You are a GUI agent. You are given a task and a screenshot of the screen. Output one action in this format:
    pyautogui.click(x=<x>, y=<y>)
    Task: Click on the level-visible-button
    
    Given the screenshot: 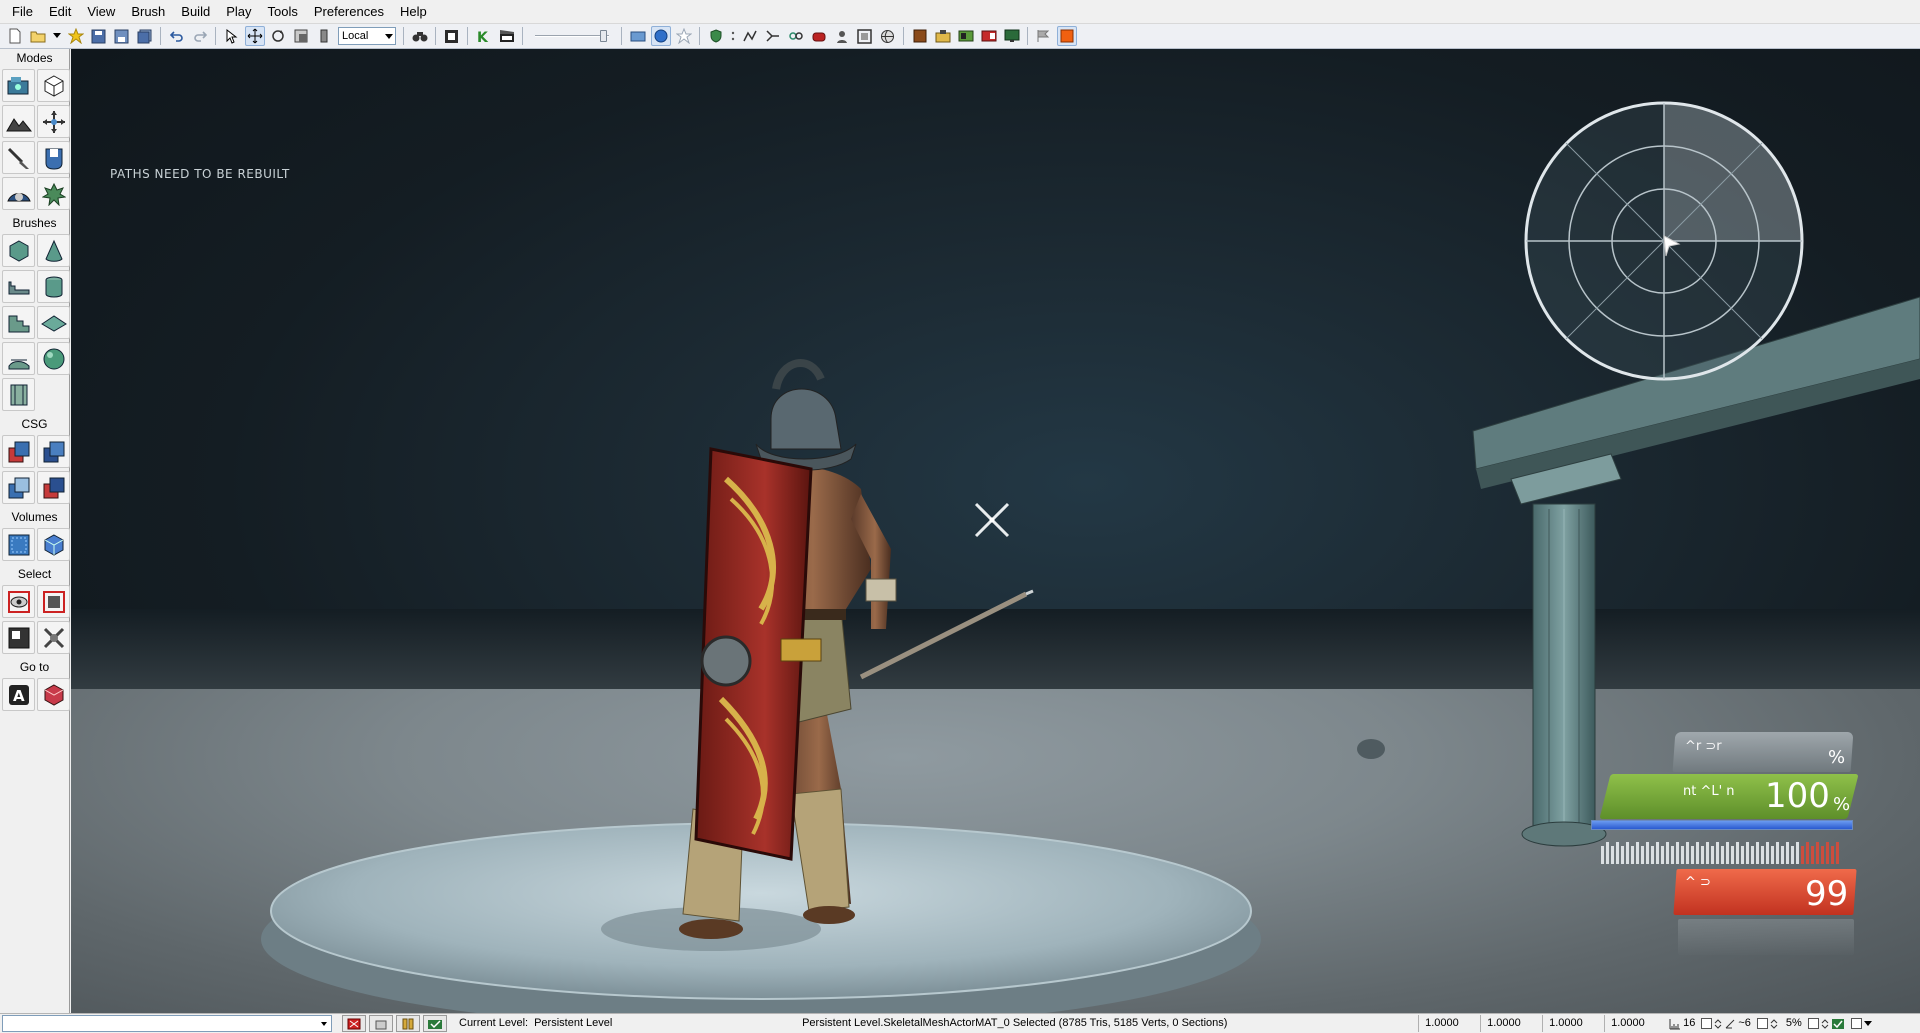 What is the action you would take?
    pyautogui.click(x=435, y=1023)
    